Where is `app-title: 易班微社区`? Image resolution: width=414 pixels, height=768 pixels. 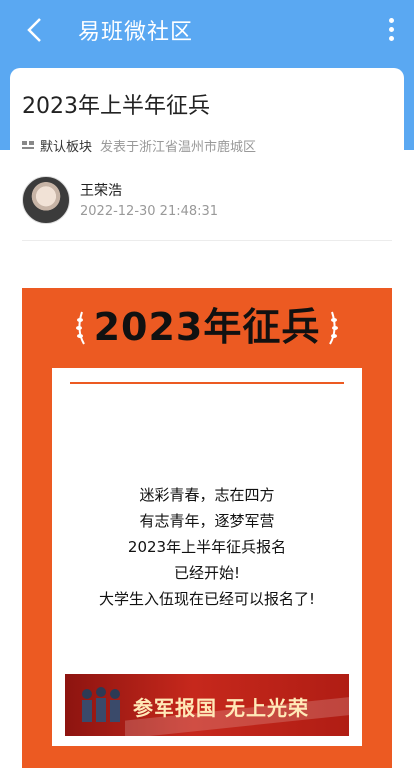
app-title: 易班微社区 is located at coordinates (136, 32).